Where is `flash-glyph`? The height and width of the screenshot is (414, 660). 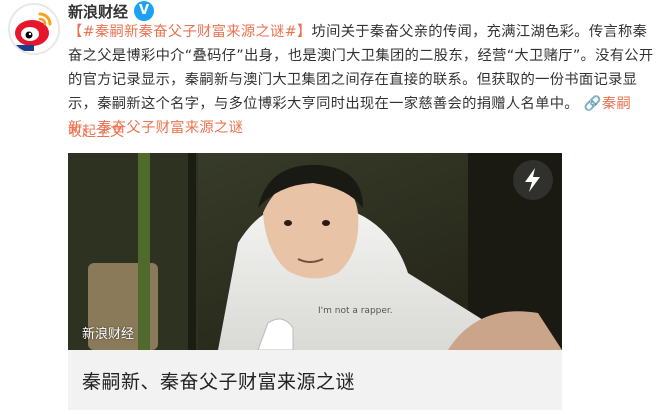
flash-glyph is located at coordinates (532, 180).